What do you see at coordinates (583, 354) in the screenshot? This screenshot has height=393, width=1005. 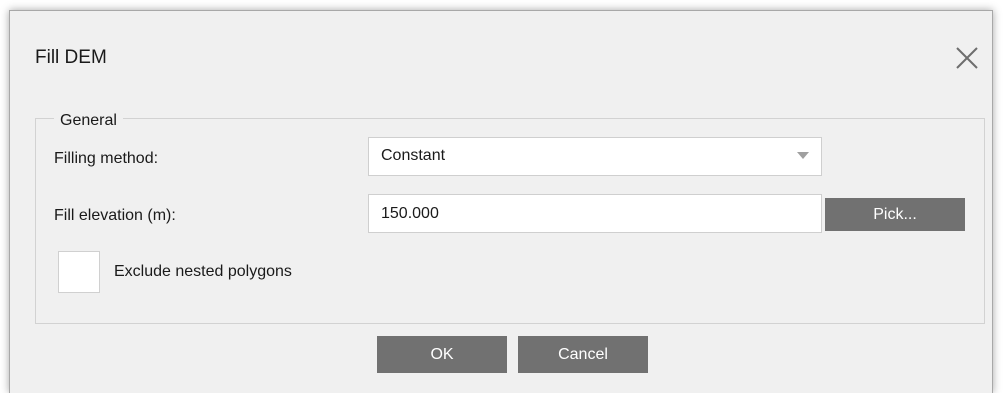 I see `cancel-button: Cancel` at bounding box center [583, 354].